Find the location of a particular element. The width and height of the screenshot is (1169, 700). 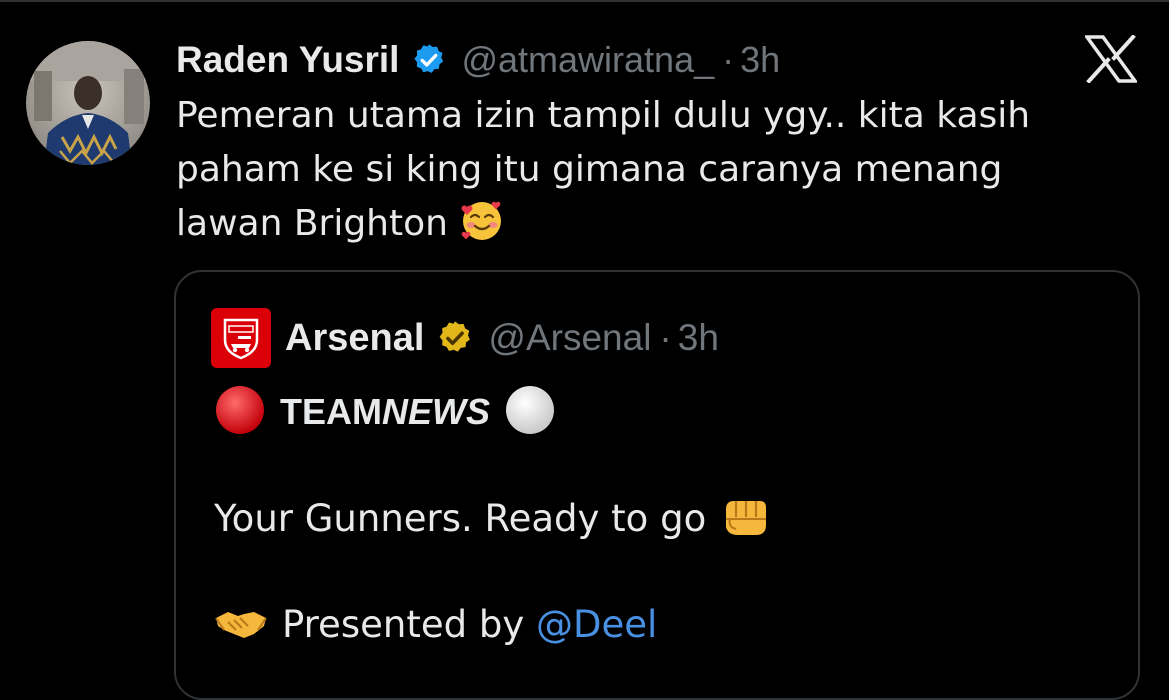

author-name: Raden Yusril is located at coordinates (287, 60).